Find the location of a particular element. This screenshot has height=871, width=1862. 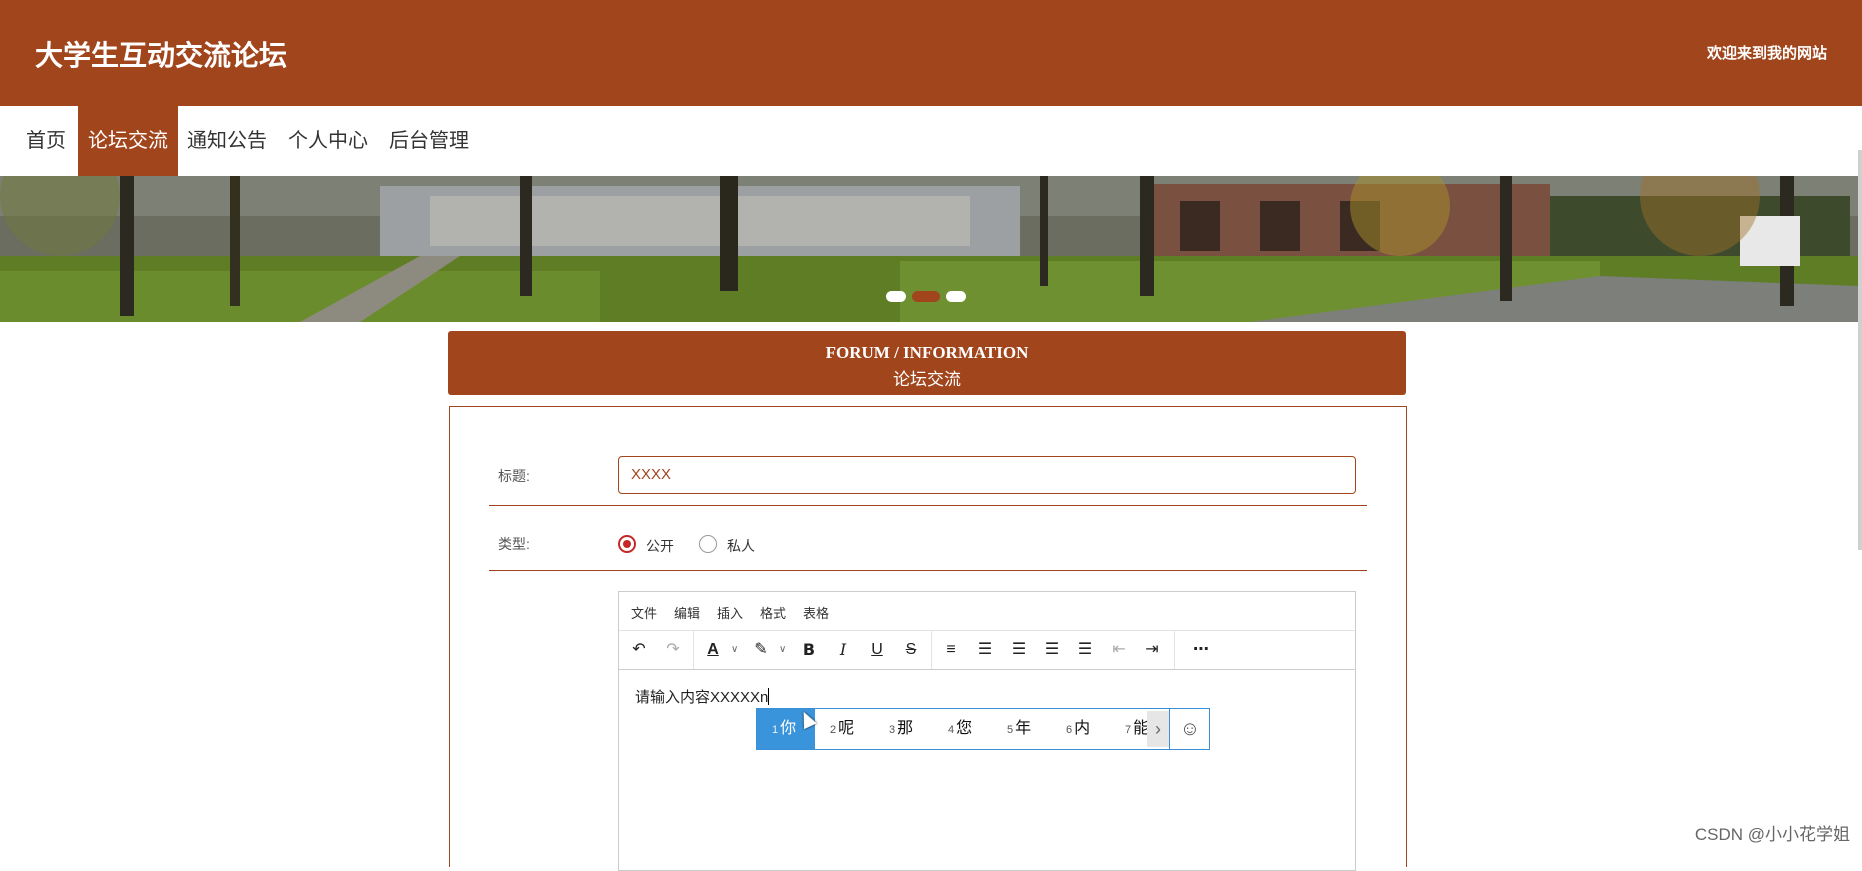

menu-edit: 编辑 is located at coordinates (687, 612).